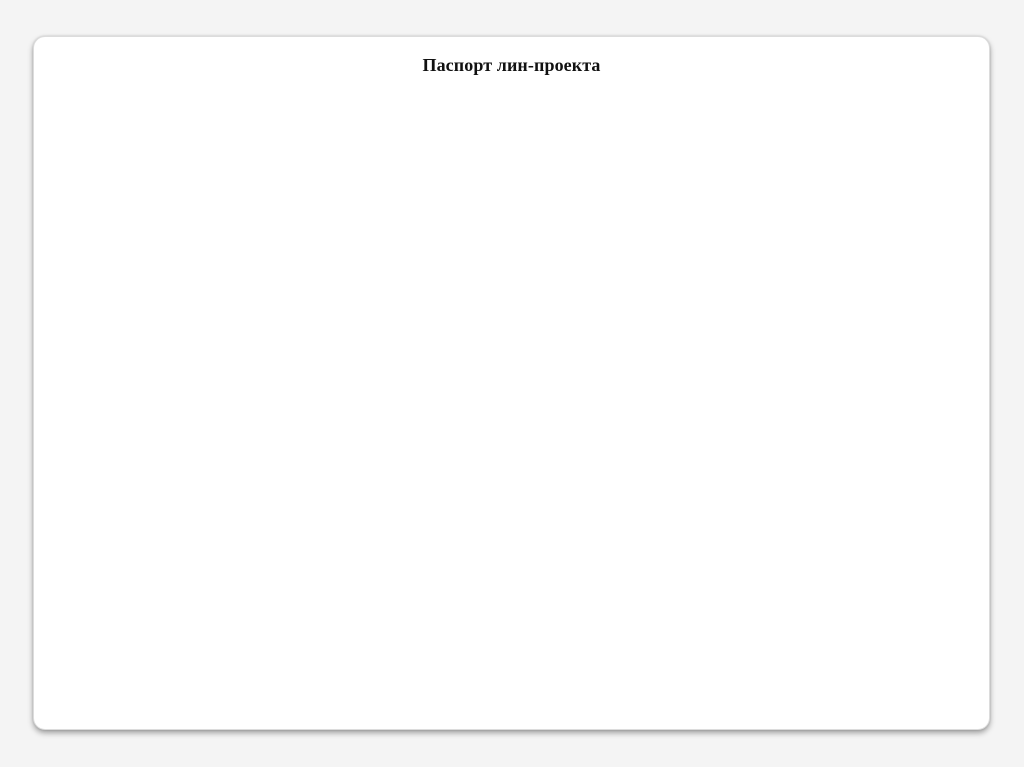  Describe the element at coordinates (511, 65) in the screenshot. I see `slide-title: Паспорт лин-проекта` at that location.